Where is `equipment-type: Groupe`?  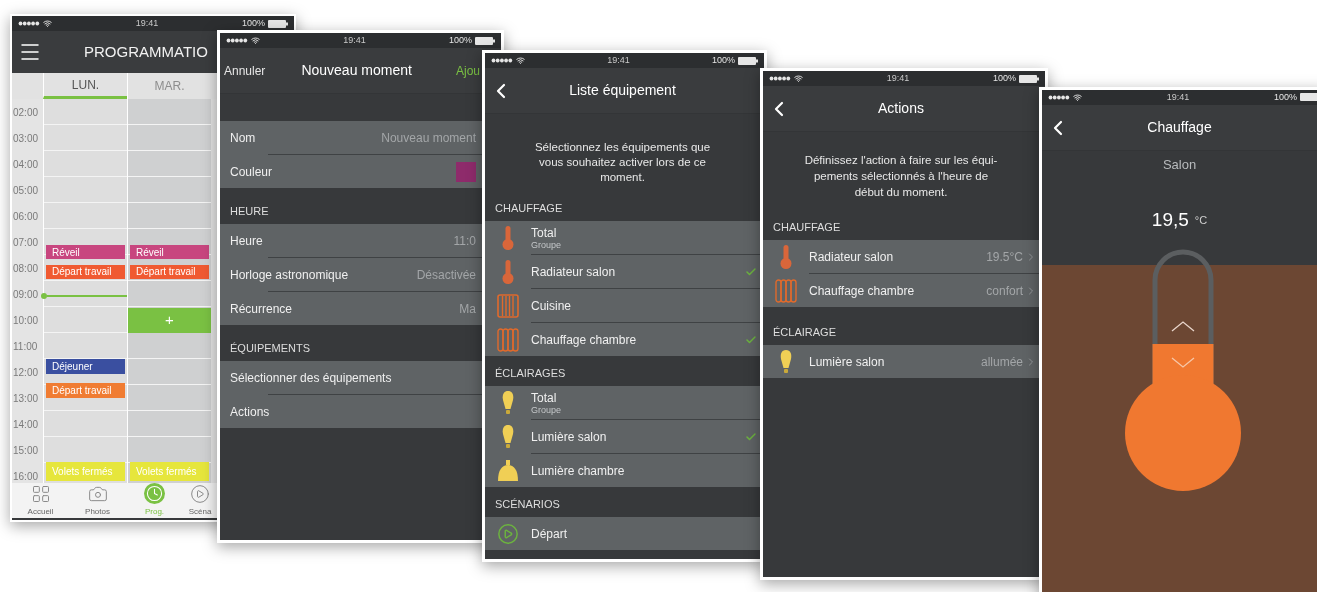
equipment-type: Groupe is located at coordinates (546, 409).